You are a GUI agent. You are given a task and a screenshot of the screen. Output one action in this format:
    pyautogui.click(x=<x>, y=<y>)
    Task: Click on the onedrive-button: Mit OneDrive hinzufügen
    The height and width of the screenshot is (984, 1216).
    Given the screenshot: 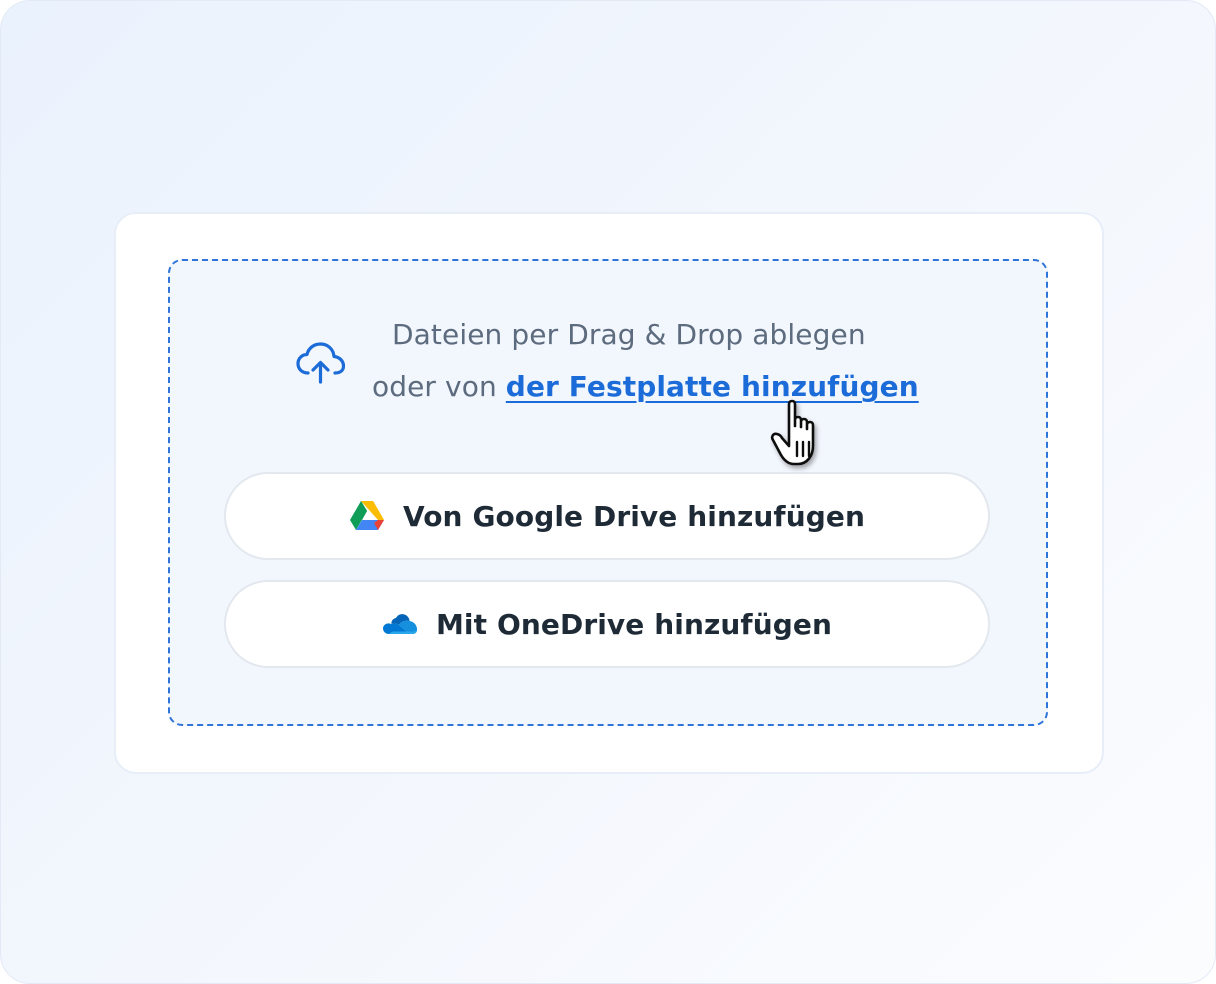 What is the action you would take?
    pyautogui.click(x=607, y=624)
    